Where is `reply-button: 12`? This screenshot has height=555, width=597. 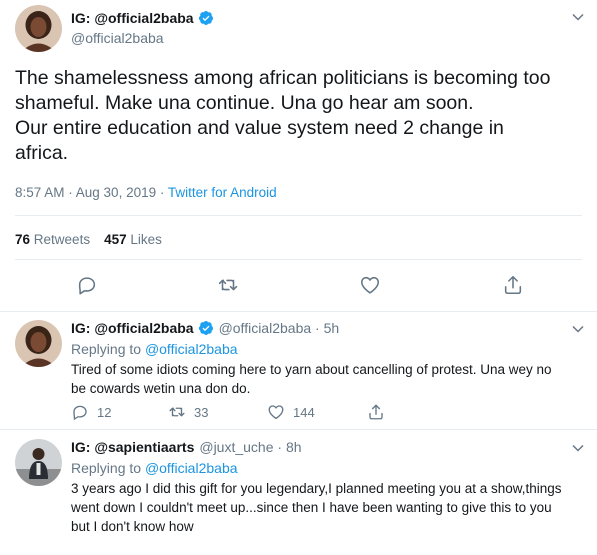 reply-button: 12 is located at coordinates (119, 412).